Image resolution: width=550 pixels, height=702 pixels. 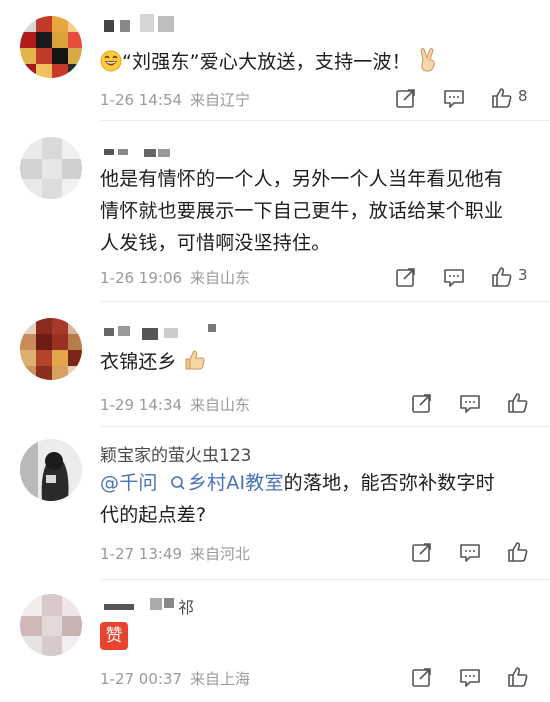 What do you see at coordinates (428, 65) in the screenshot?
I see `victory-hand-emoji-icon` at bounding box center [428, 65].